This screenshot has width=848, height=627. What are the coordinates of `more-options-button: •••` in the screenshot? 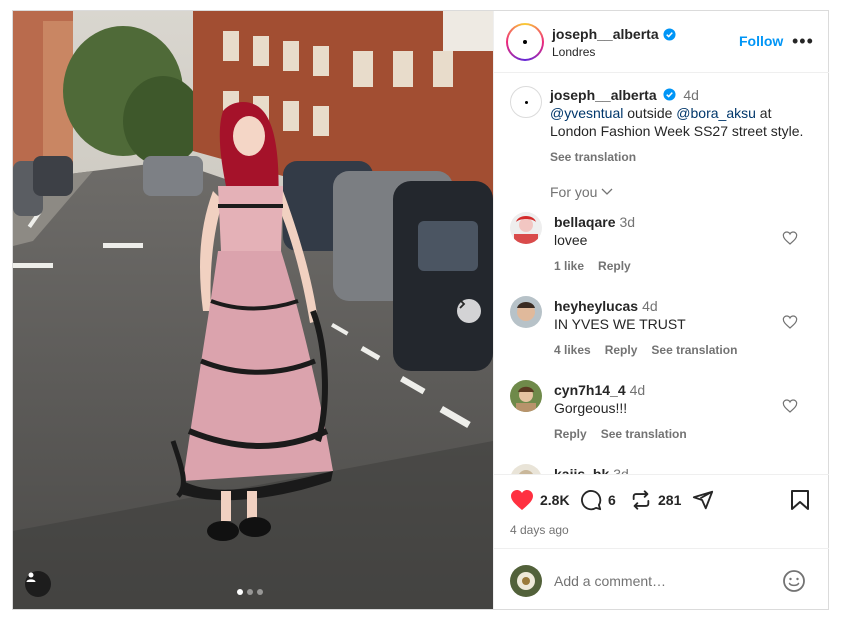 It's located at (803, 41).